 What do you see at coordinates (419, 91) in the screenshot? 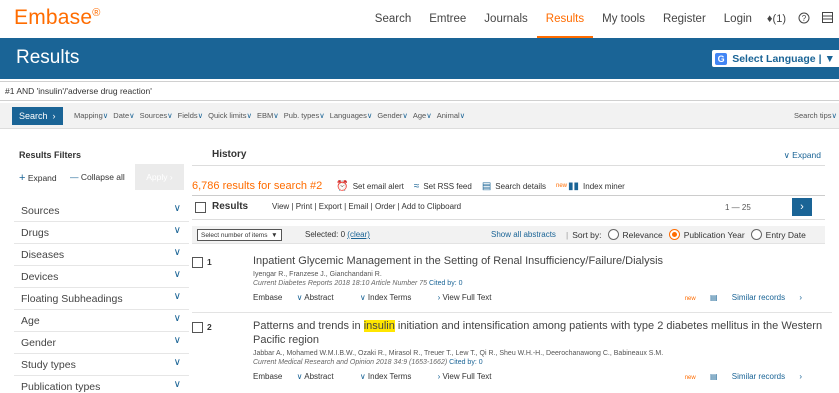
I see `query-field: #1 AND 'insulin'/'adverse drug reaction'` at bounding box center [419, 91].